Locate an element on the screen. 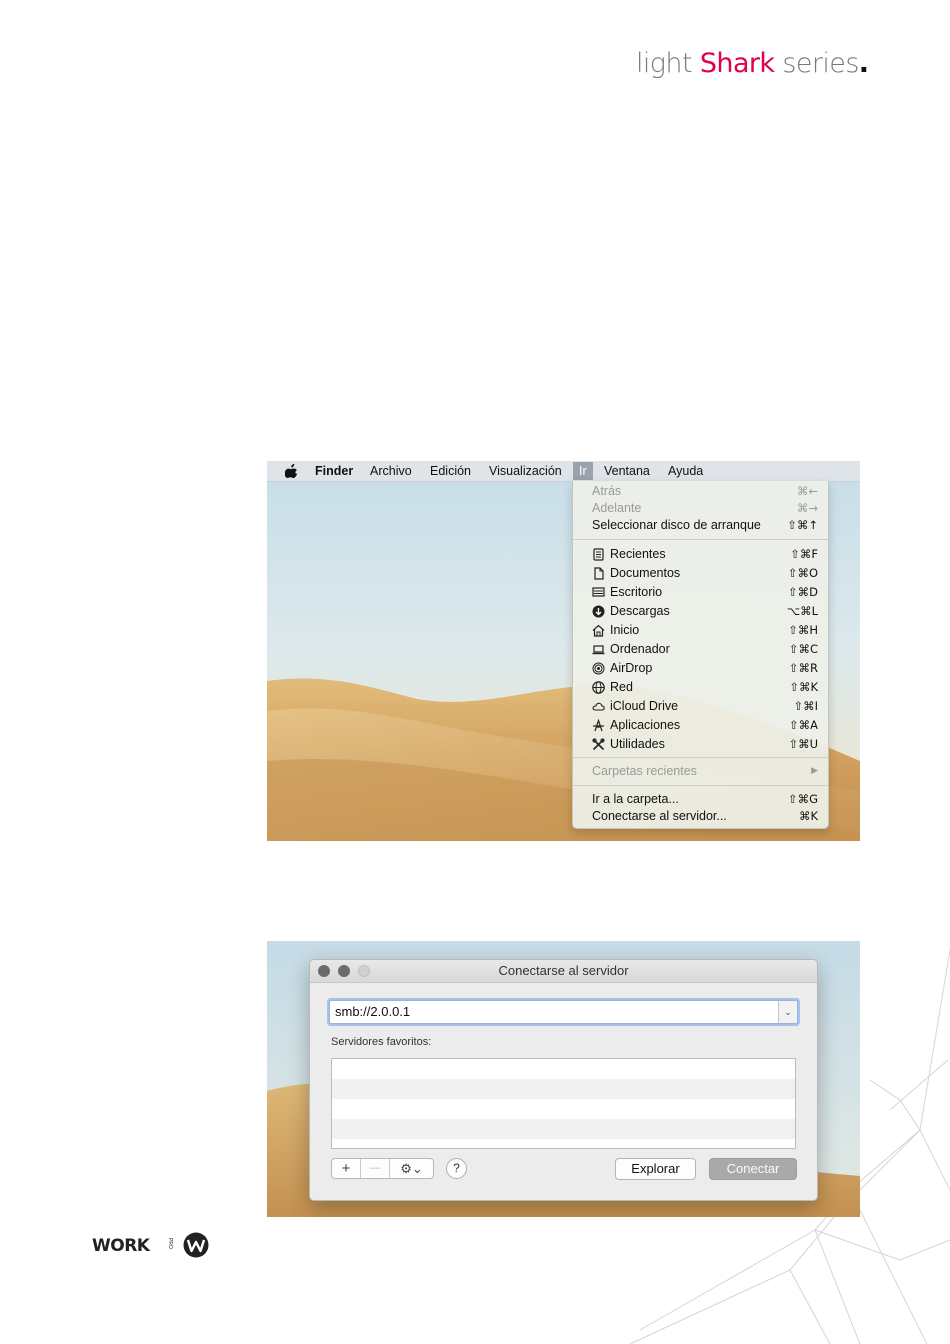  menu-item-airdrop: AirDrop ⇧⌘R is located at coordinates (700, 668).